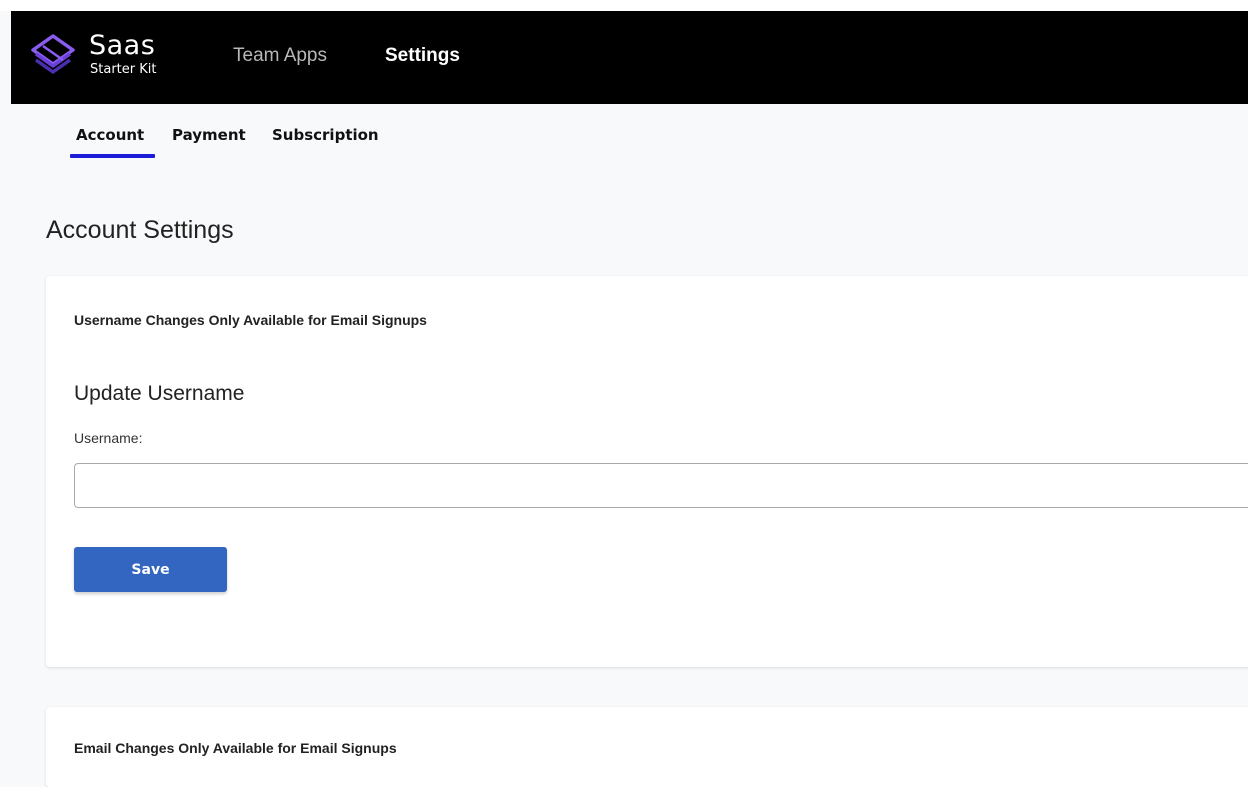 The height and width of the screenshot is (787, 1248). What do you see at coordinates (140, 230) in the screenshot?
I see `page-title: Account Settings` at bounding box center [140, 230].